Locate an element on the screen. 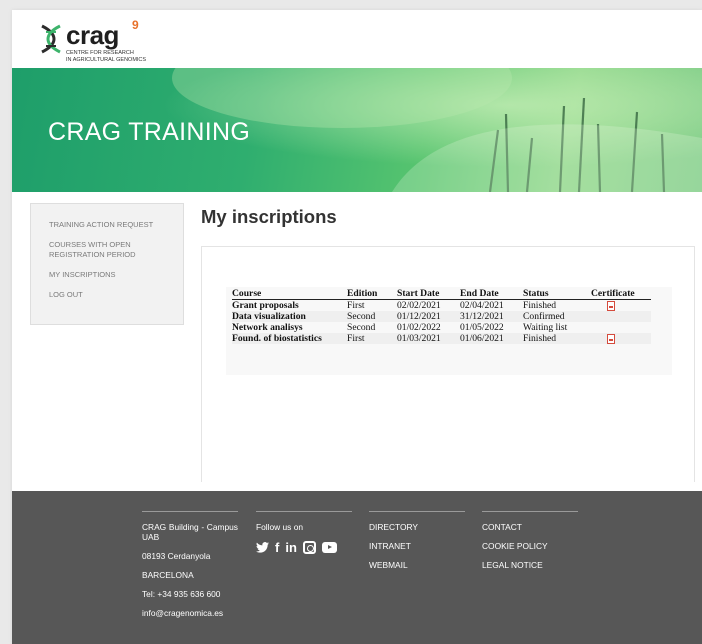  footer-phone: Tel: +34 935 636 600 is located at coordinates (181, 594).